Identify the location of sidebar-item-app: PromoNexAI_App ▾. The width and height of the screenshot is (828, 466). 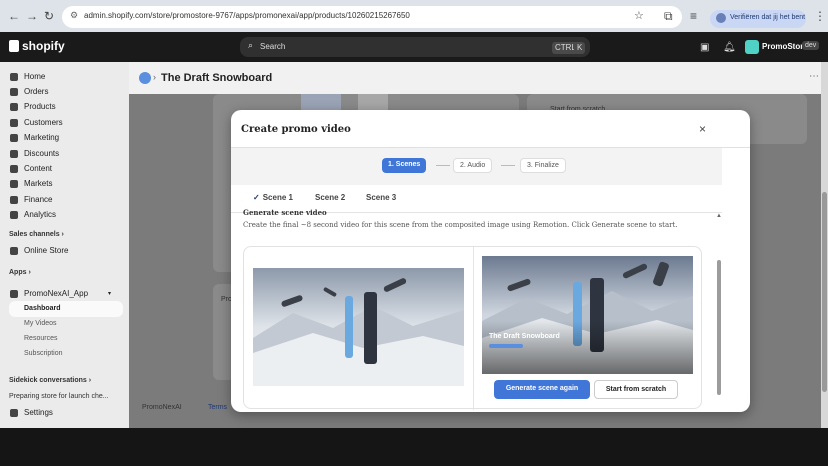
(60, 293).